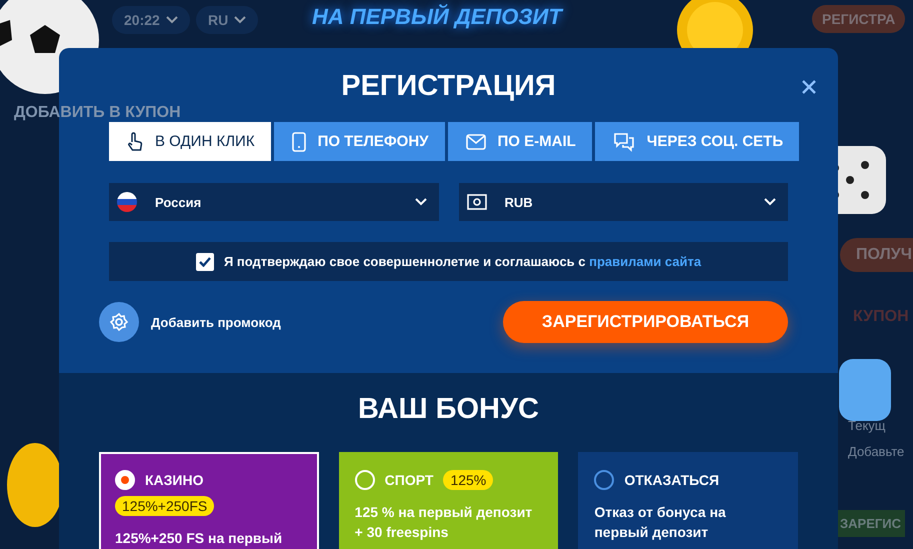 This screenshot has width=913, height=549. What do you see at coordinates (299, 142) in the screenshot?
I see `phone-icon` at bounding box center [299, 142].